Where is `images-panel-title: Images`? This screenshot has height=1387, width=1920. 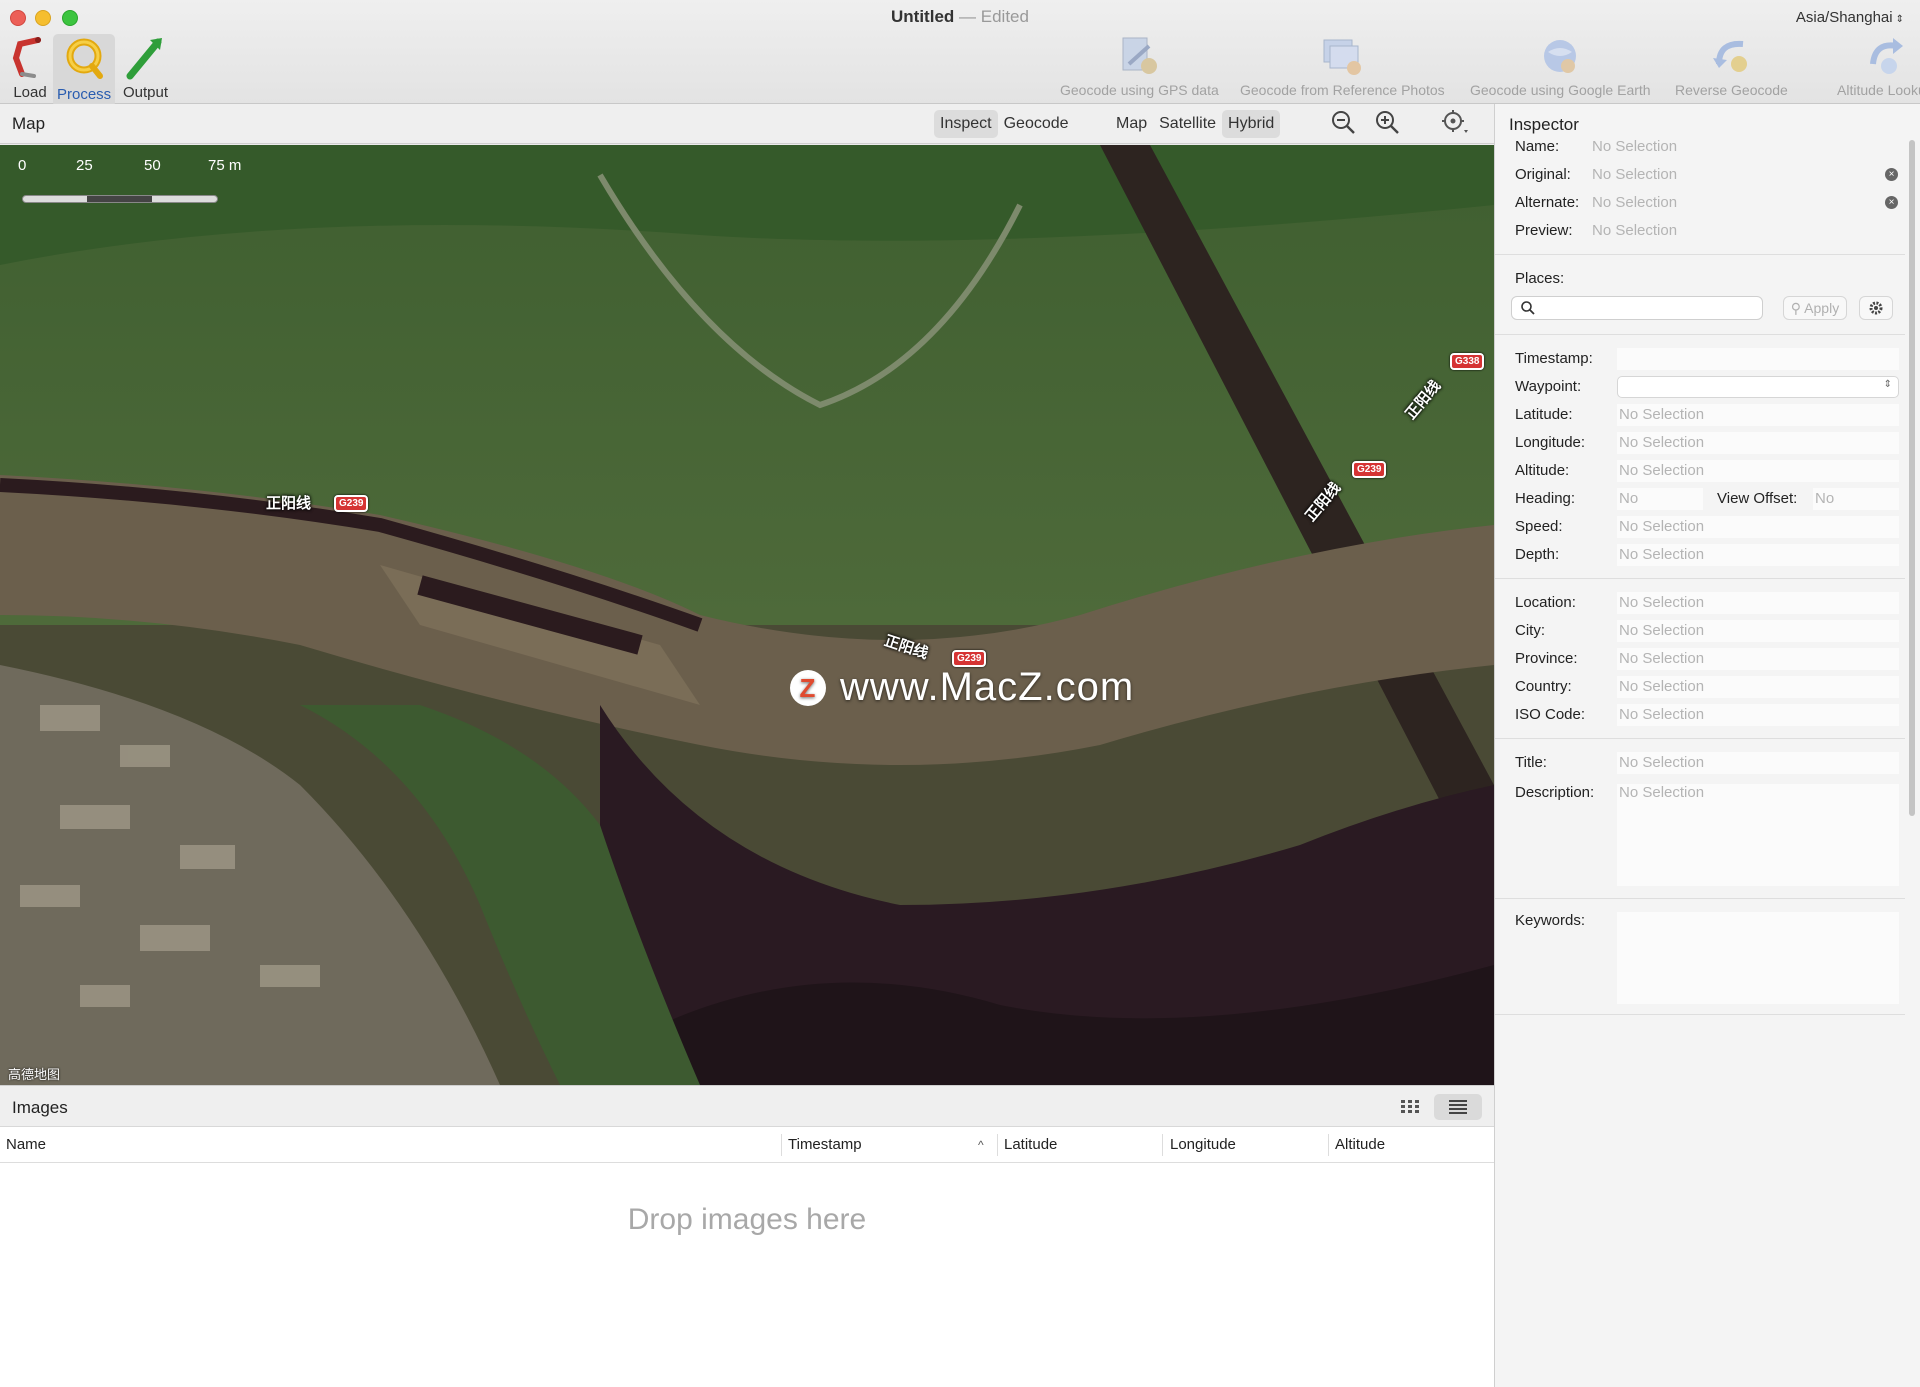
images-panel-title: Images is located at coordinates (40, 1107).